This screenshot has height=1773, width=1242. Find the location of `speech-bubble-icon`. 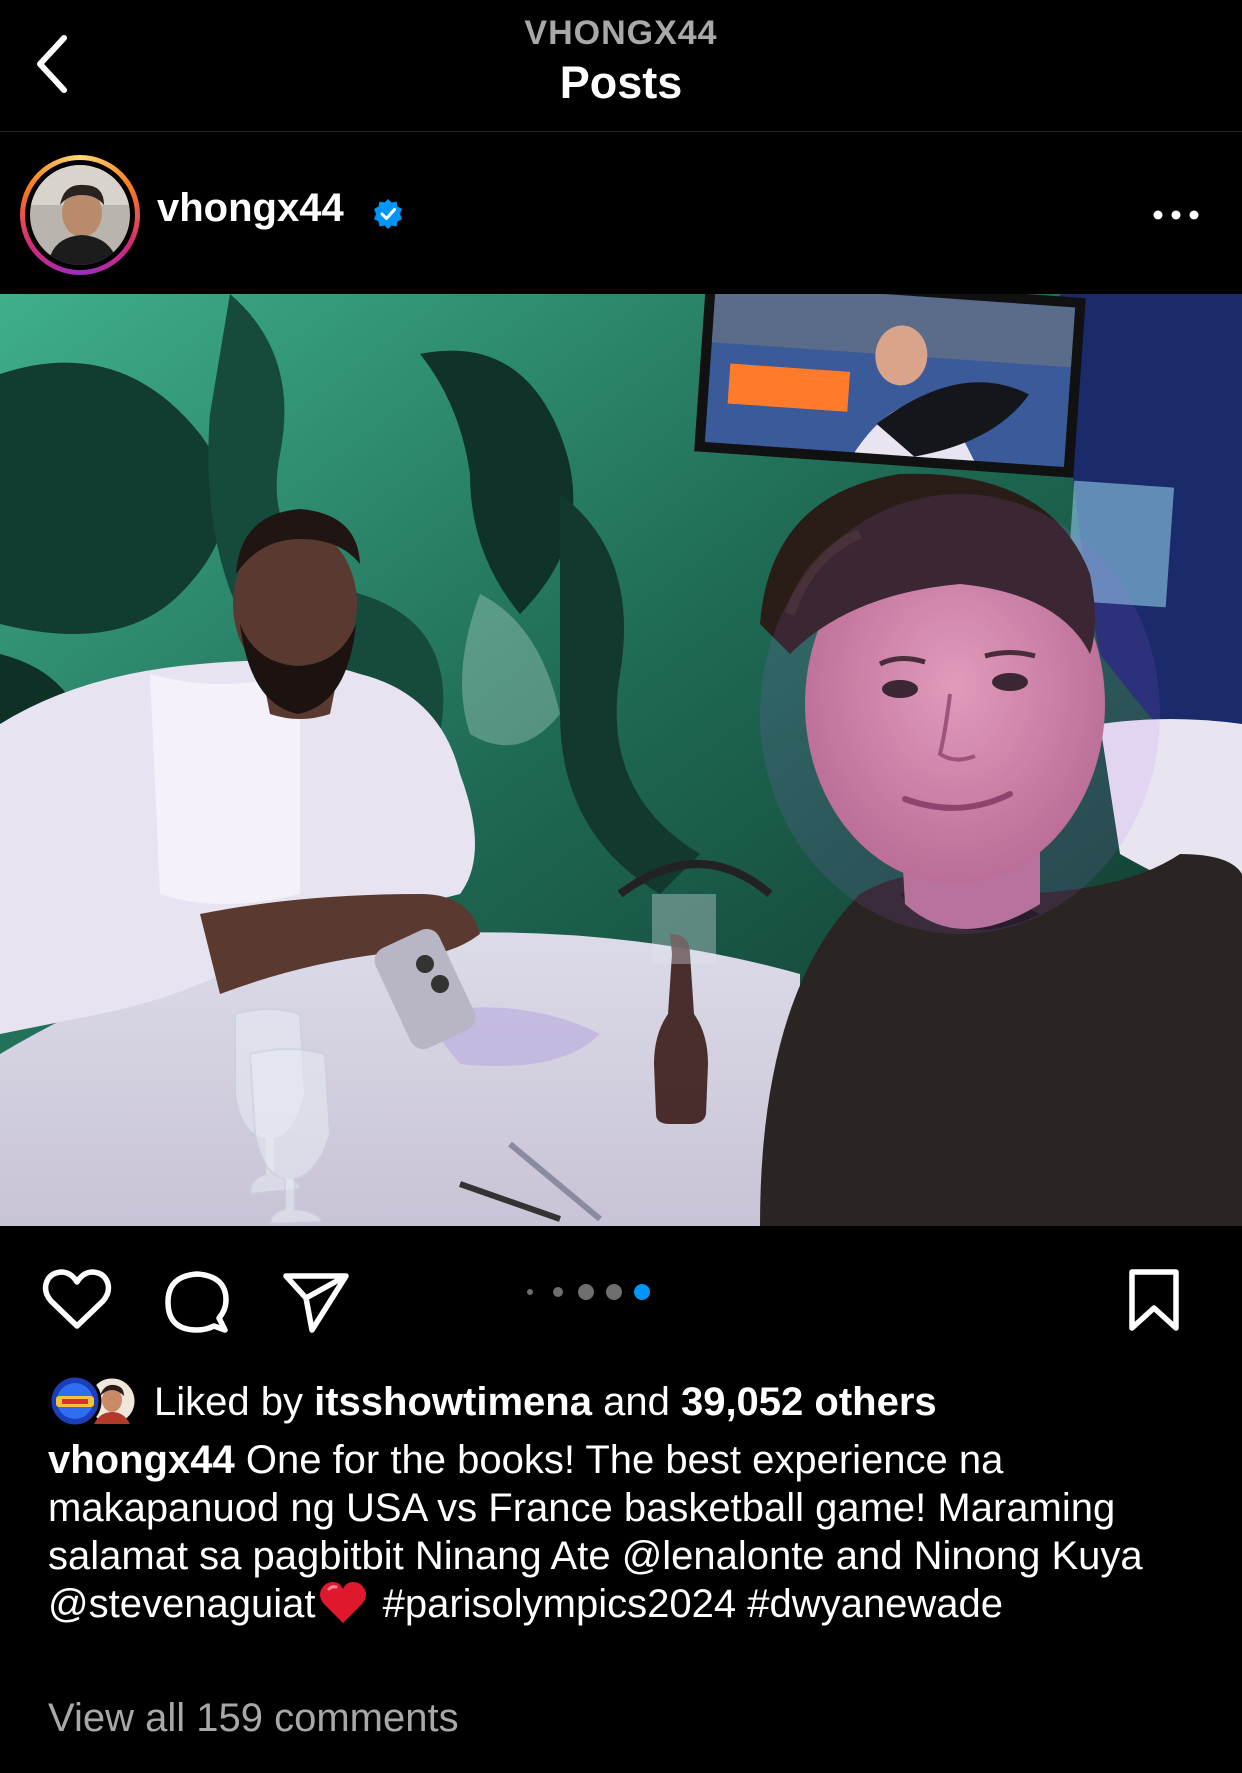

speech-bubble-icon is located at coordinates (196, 1301).